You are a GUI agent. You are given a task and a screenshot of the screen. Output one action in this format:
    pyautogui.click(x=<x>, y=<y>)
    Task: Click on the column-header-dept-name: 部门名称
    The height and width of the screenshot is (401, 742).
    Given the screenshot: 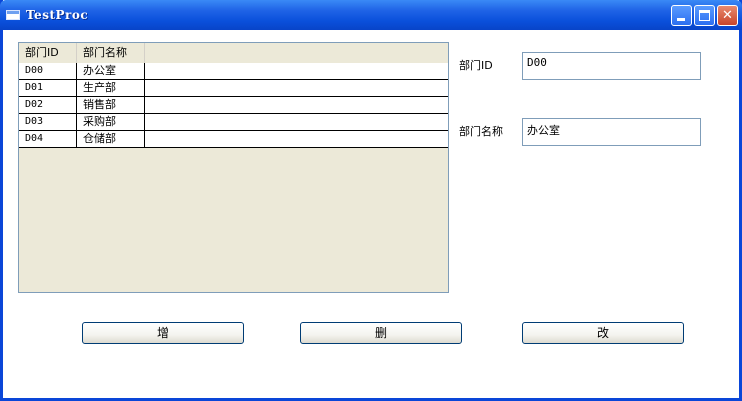 What is the action you would take?
    pyautogui.click(x=111, y=53)
    